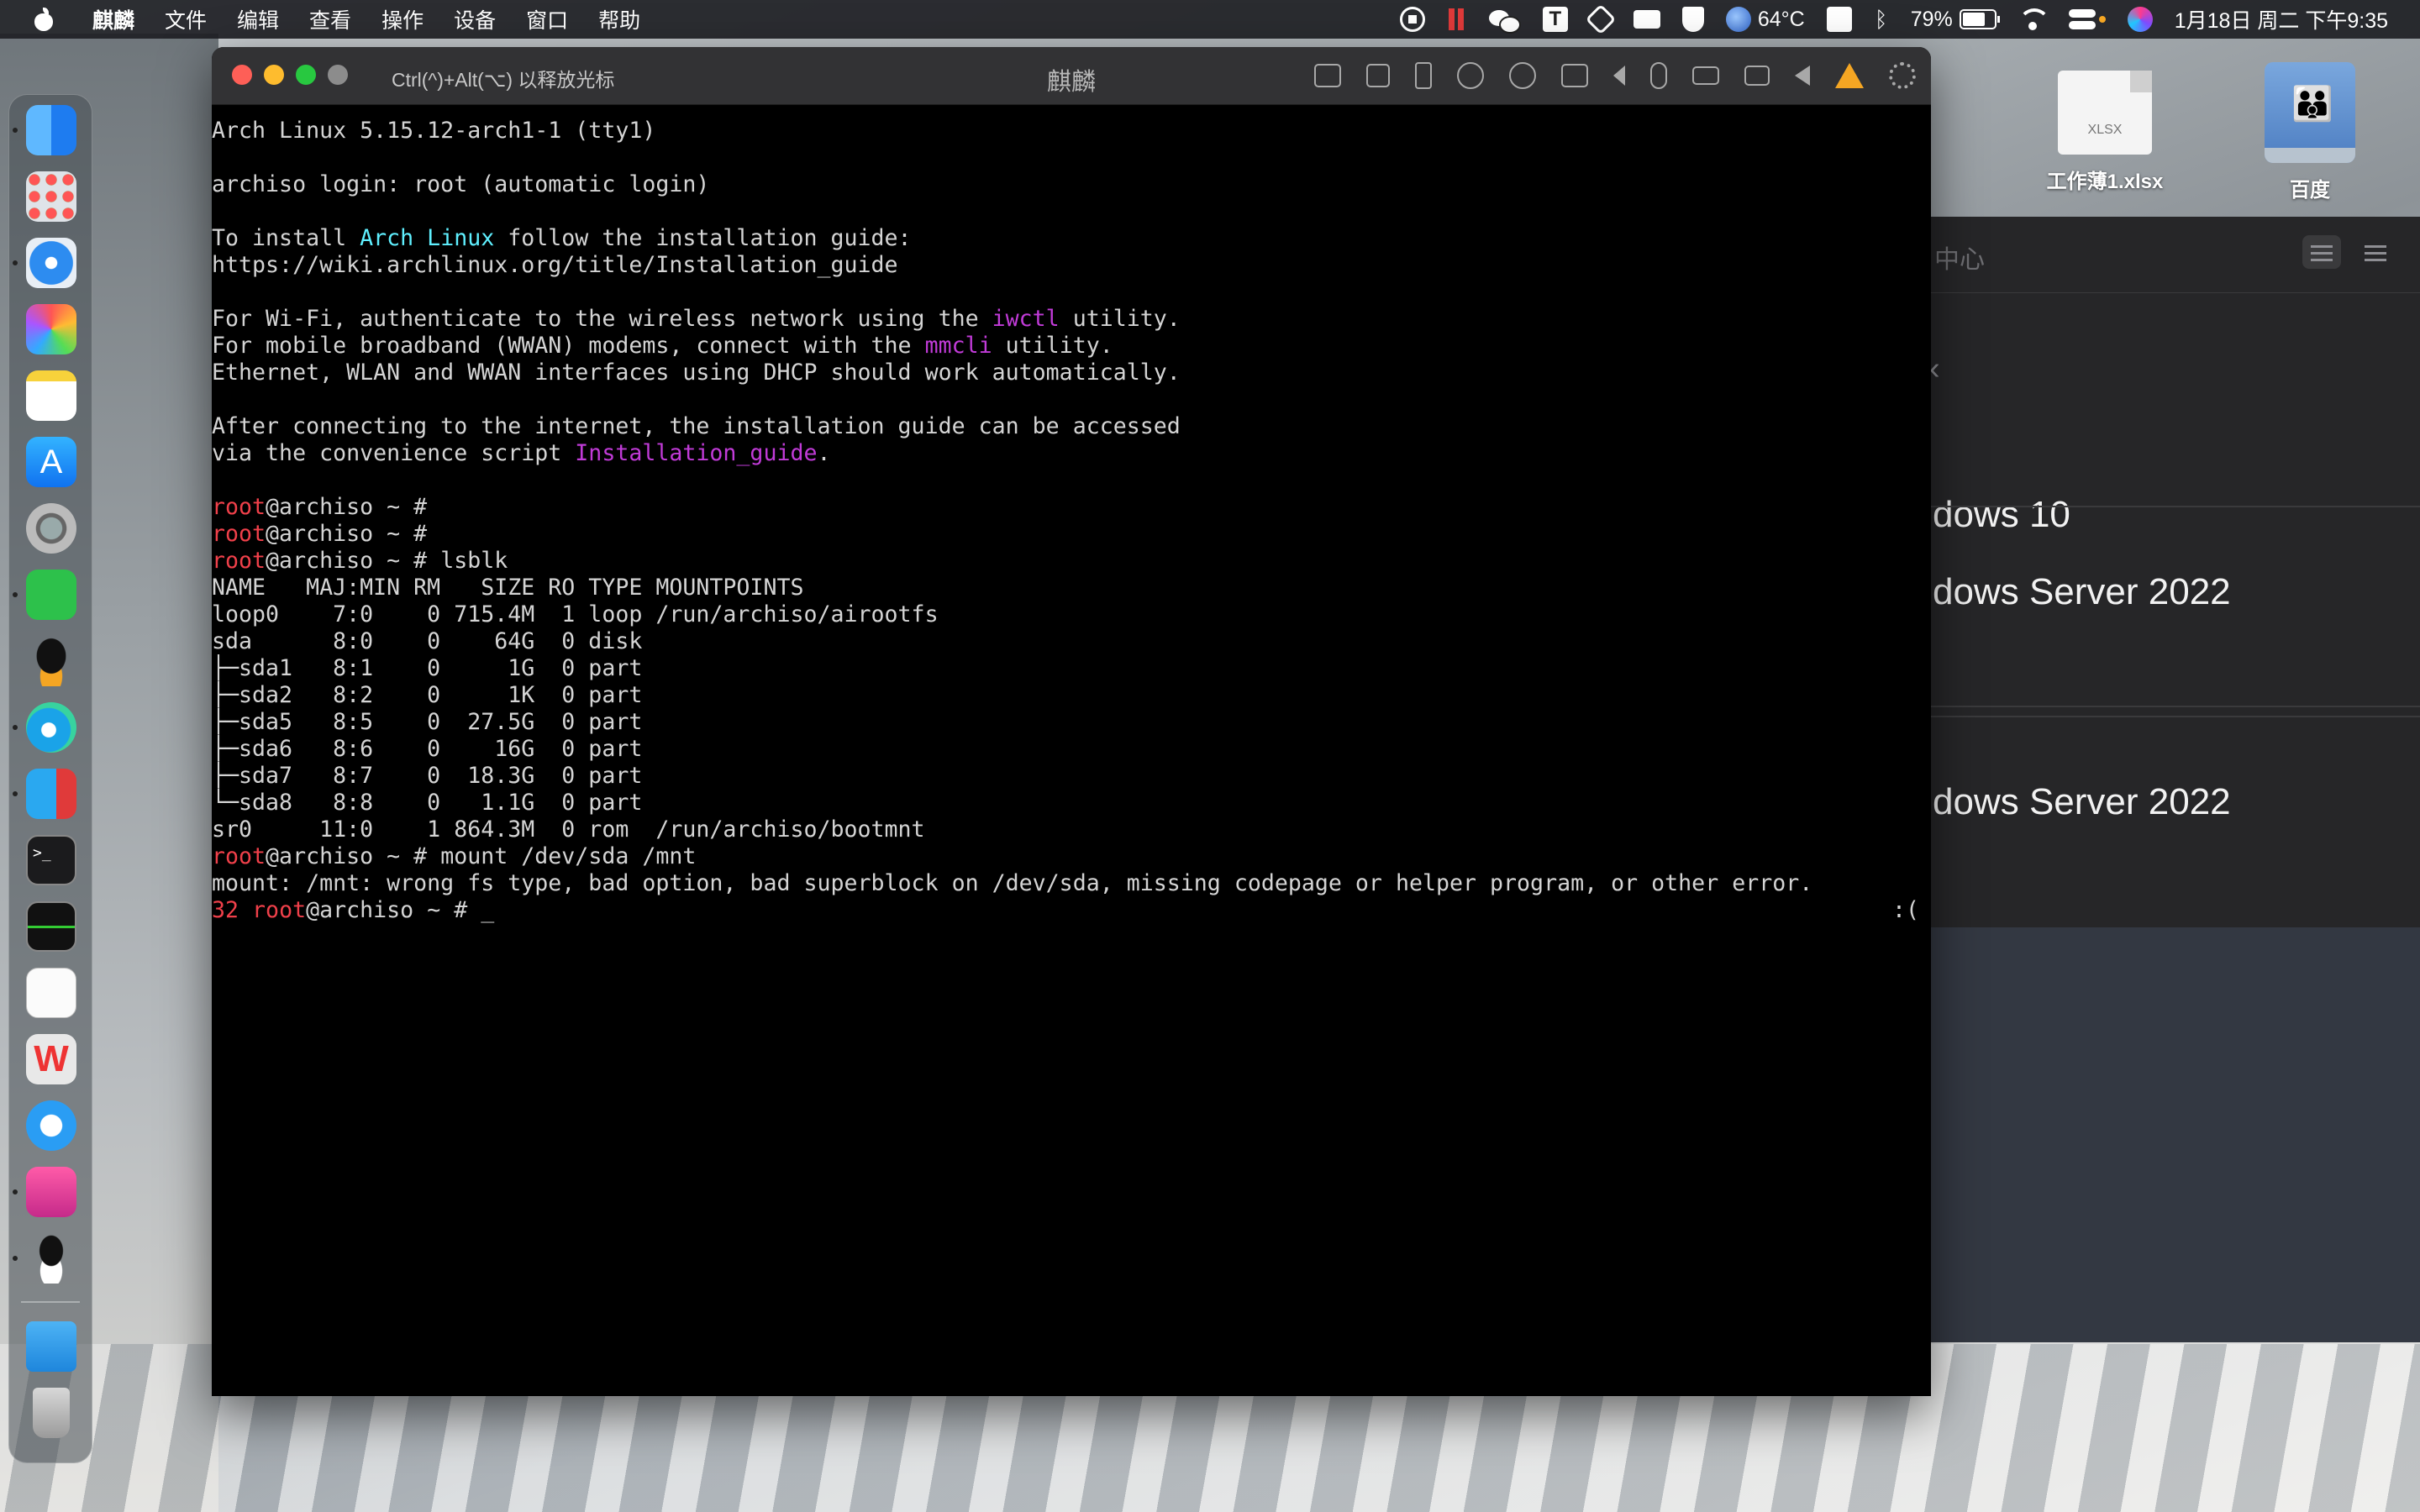 The width and height of the screenshot is (2420, 1512). Describe the element at coordinates (43, 19) in the screenshot. I see `apple-menu-icon` at that location.